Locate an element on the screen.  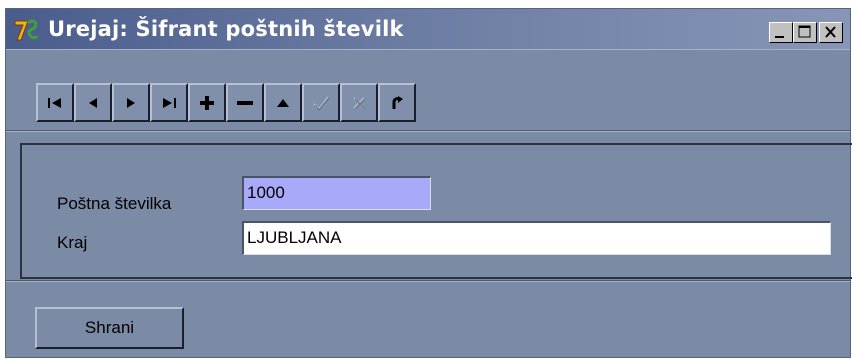
maximize-button is located at coordinates (805, 32).